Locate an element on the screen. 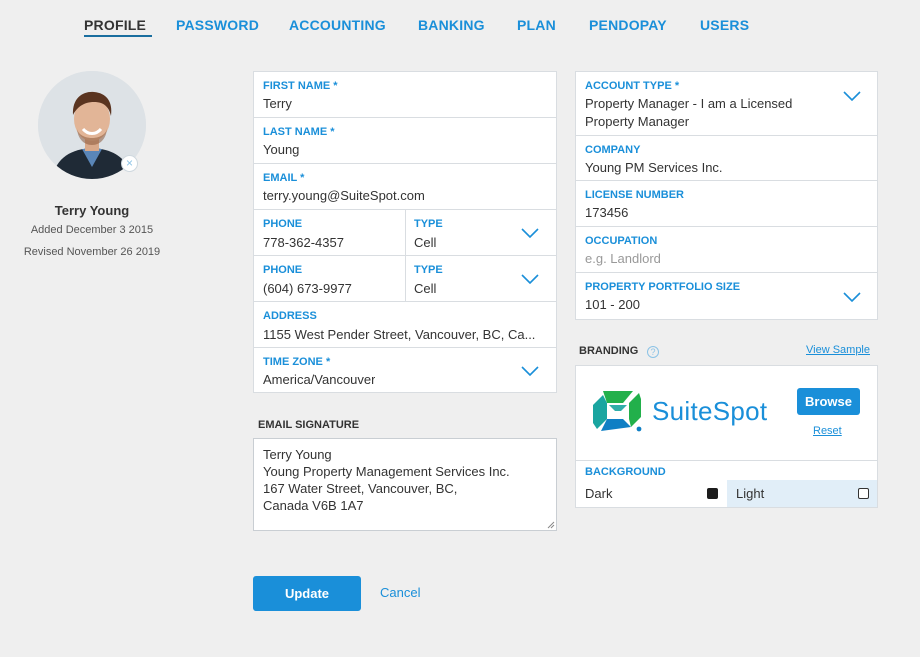  light-swatch-icon is located at coordinates (863, 493).